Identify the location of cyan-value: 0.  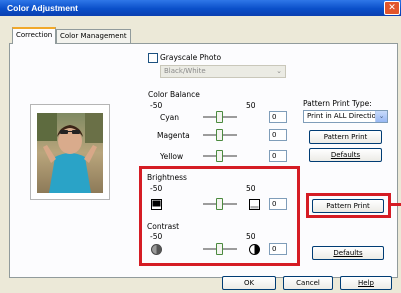
(278, 117).